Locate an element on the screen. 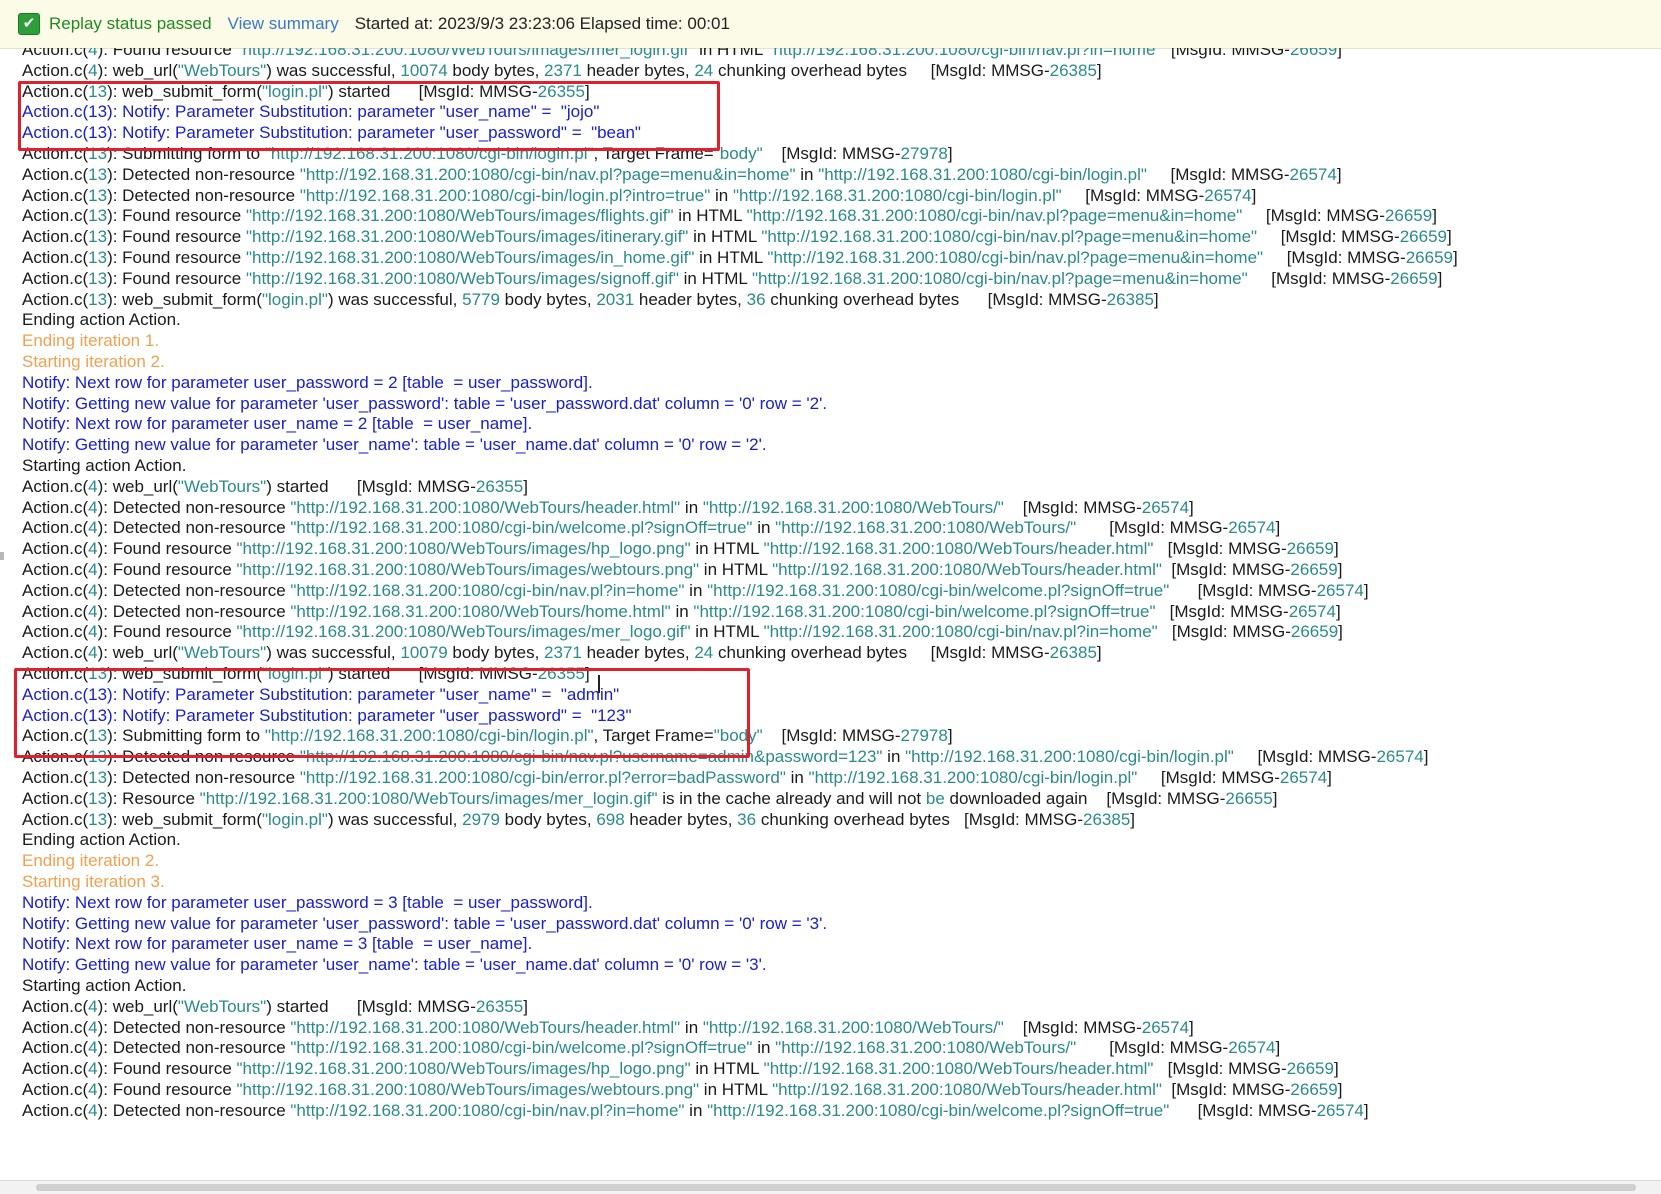 This screenshot has width=1661, height=1194. log-value: 36 is located at coordinates (756, 299).